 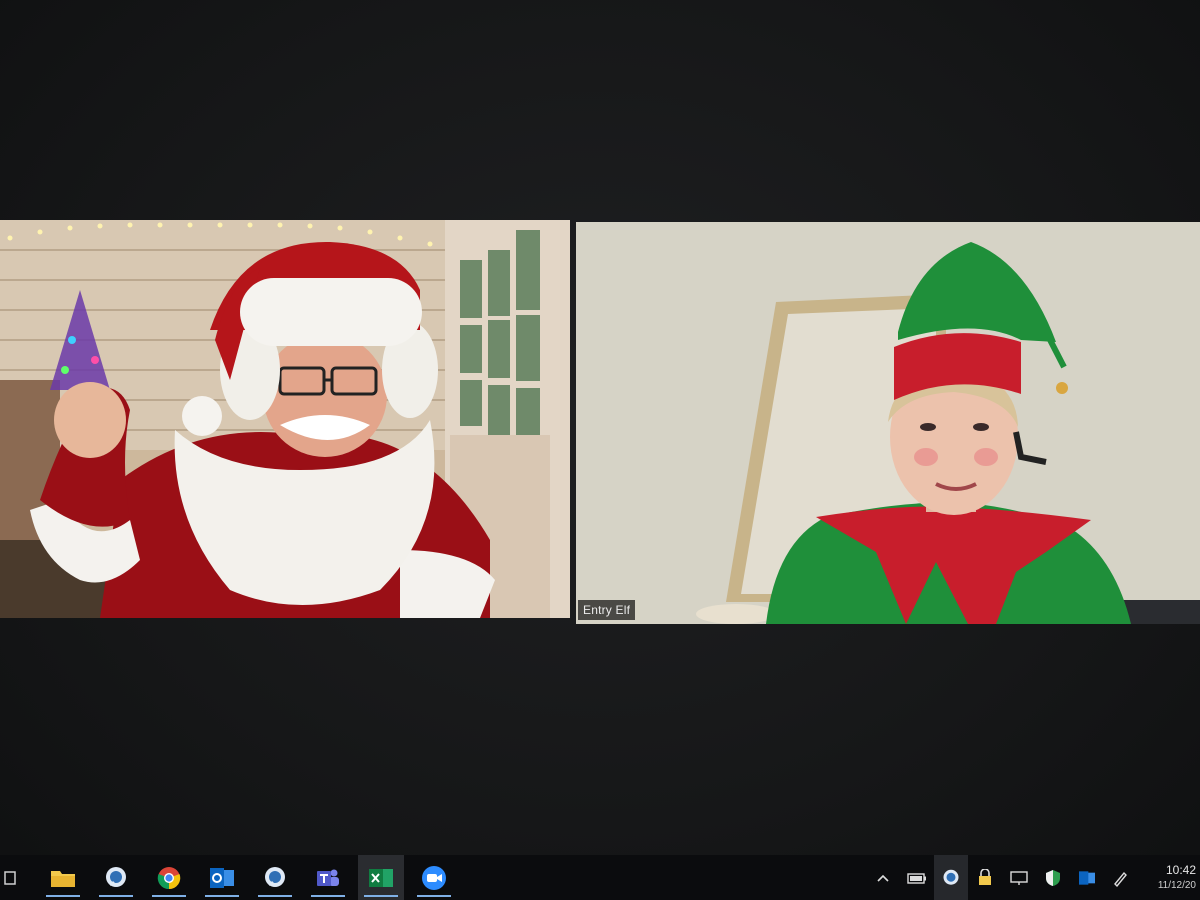 I want to click on lock-shield-icon, so click(x=985, y=876).